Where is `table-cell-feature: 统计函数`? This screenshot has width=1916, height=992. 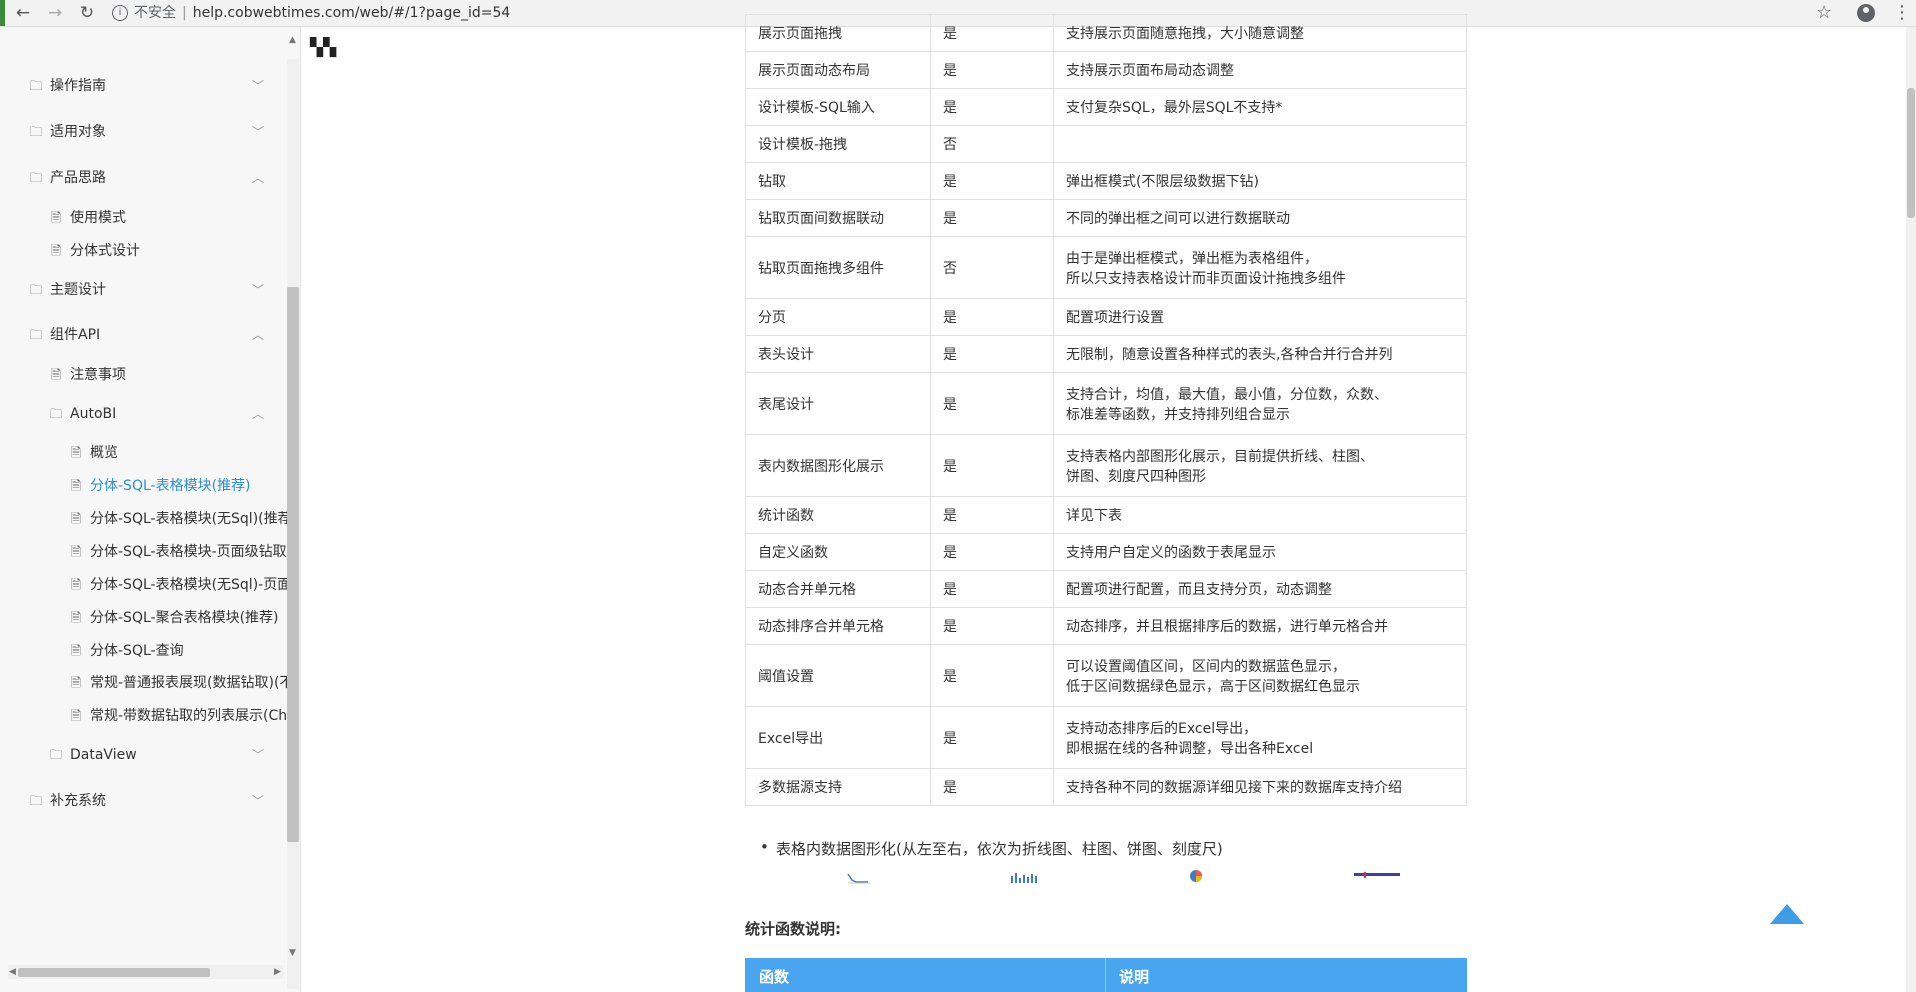
table-cell-feature: 统计函数 is located at coordinates (838, 515).